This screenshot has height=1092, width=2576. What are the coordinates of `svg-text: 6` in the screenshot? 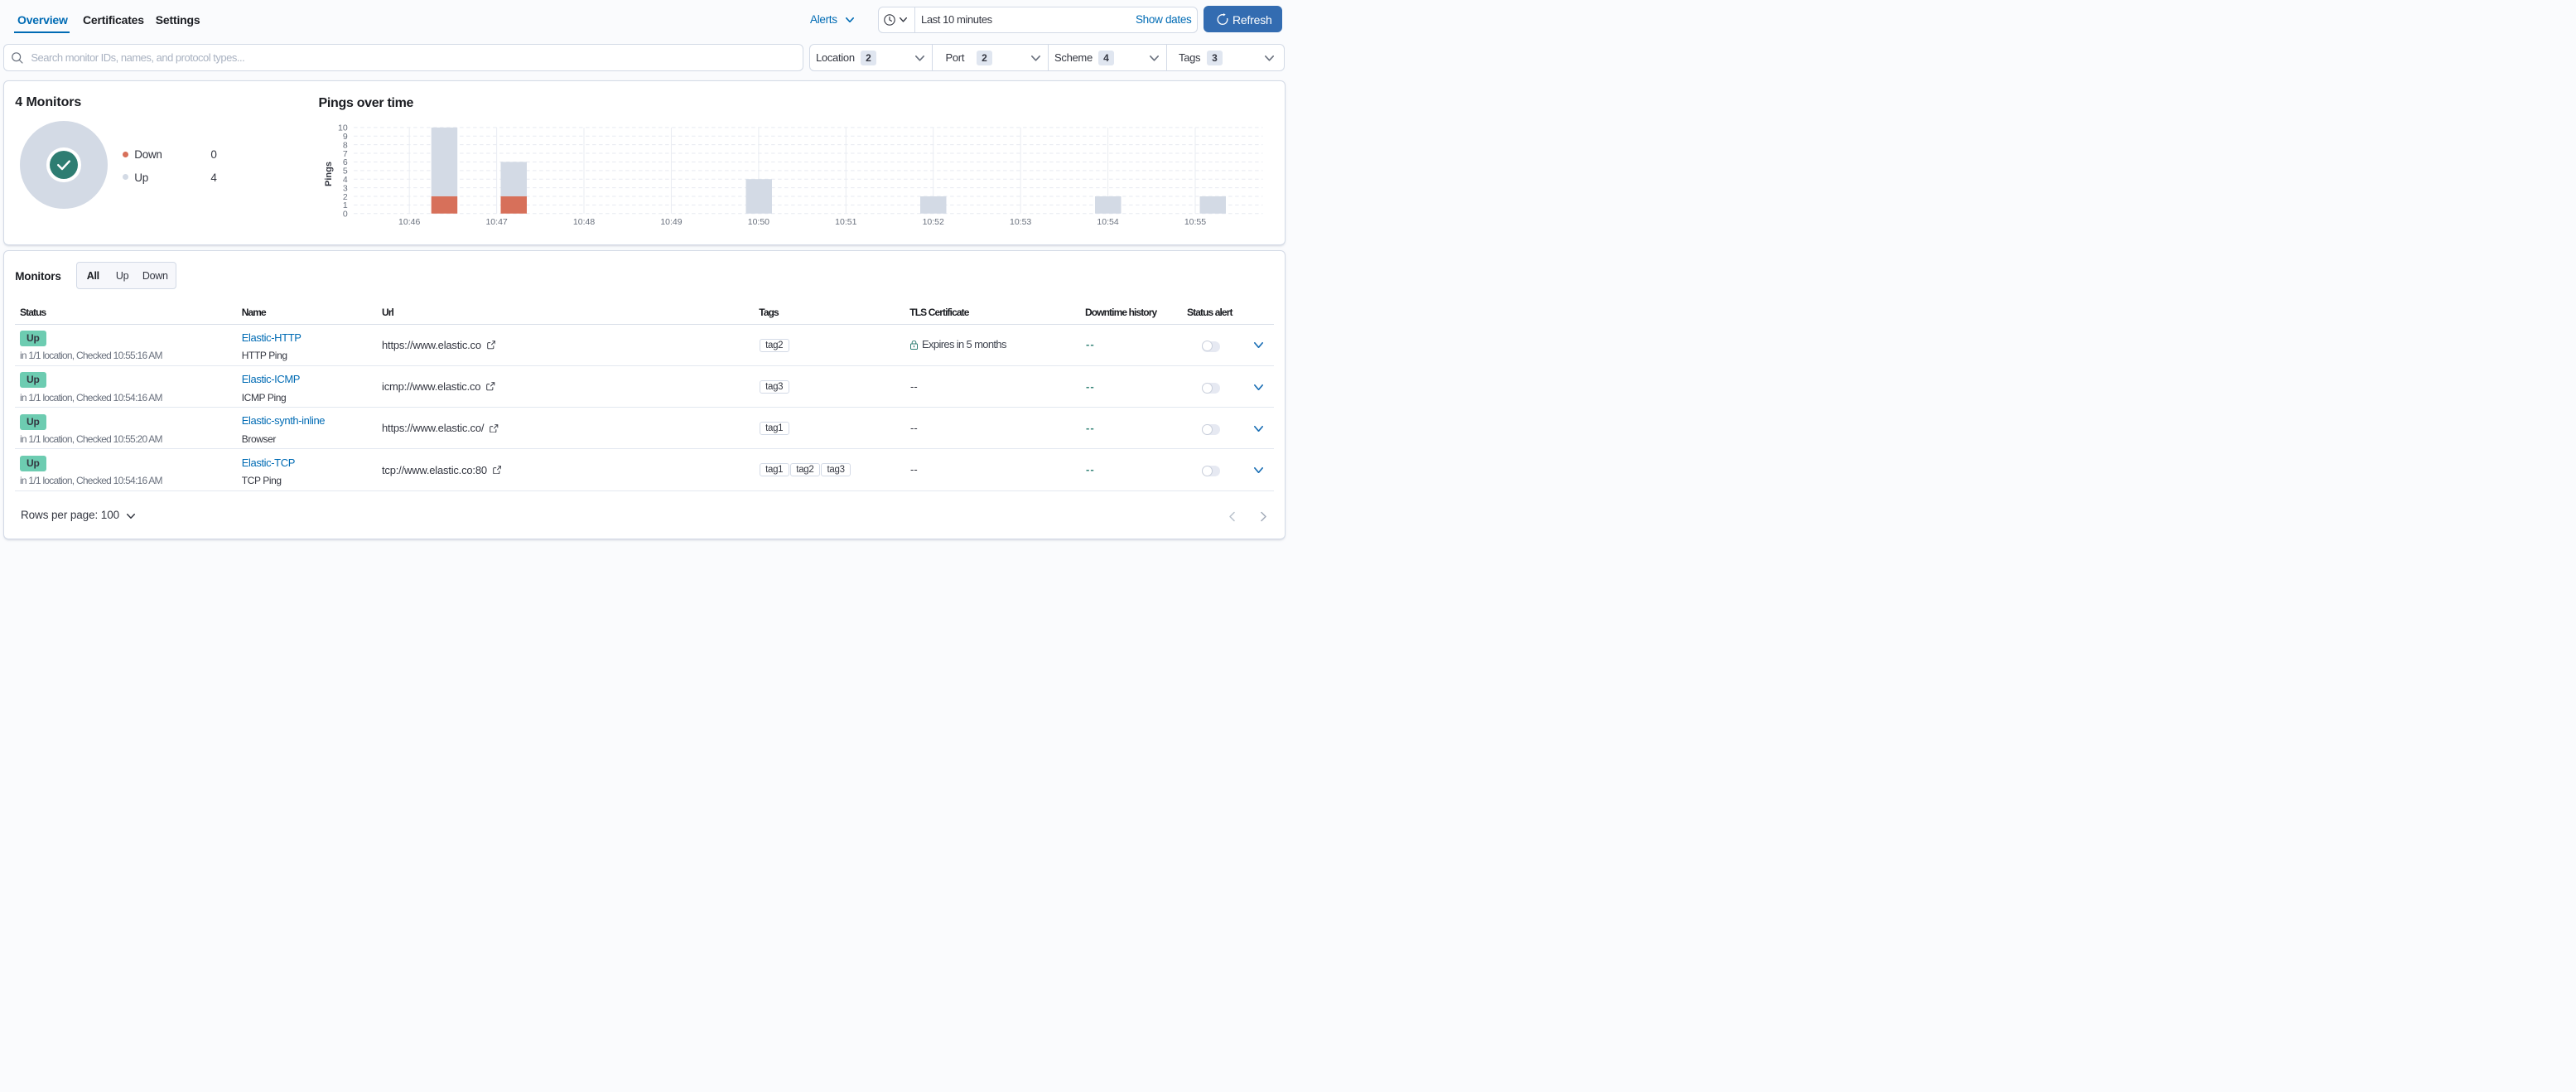 It's located at (345, 162).